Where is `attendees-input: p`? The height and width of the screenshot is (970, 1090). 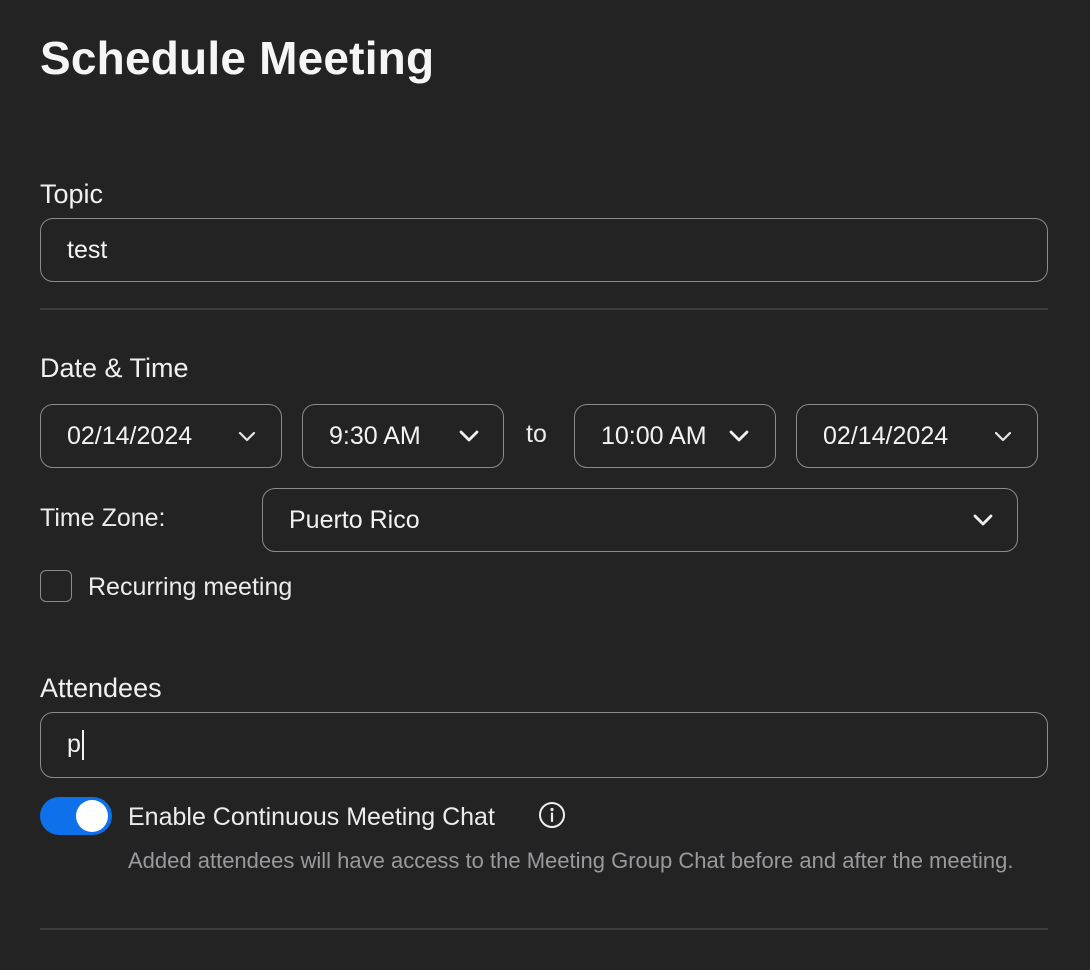
attendees-input: p is located at coordinates (544, 745).